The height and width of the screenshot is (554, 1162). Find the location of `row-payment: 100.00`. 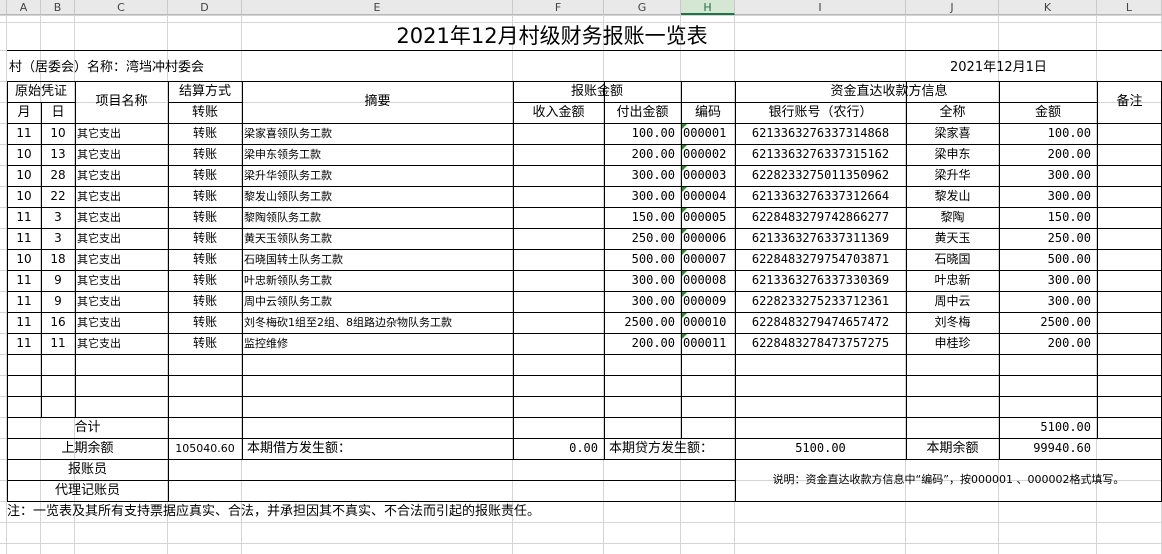

row-payment: 100.00 is located at coordinates (653, 133).